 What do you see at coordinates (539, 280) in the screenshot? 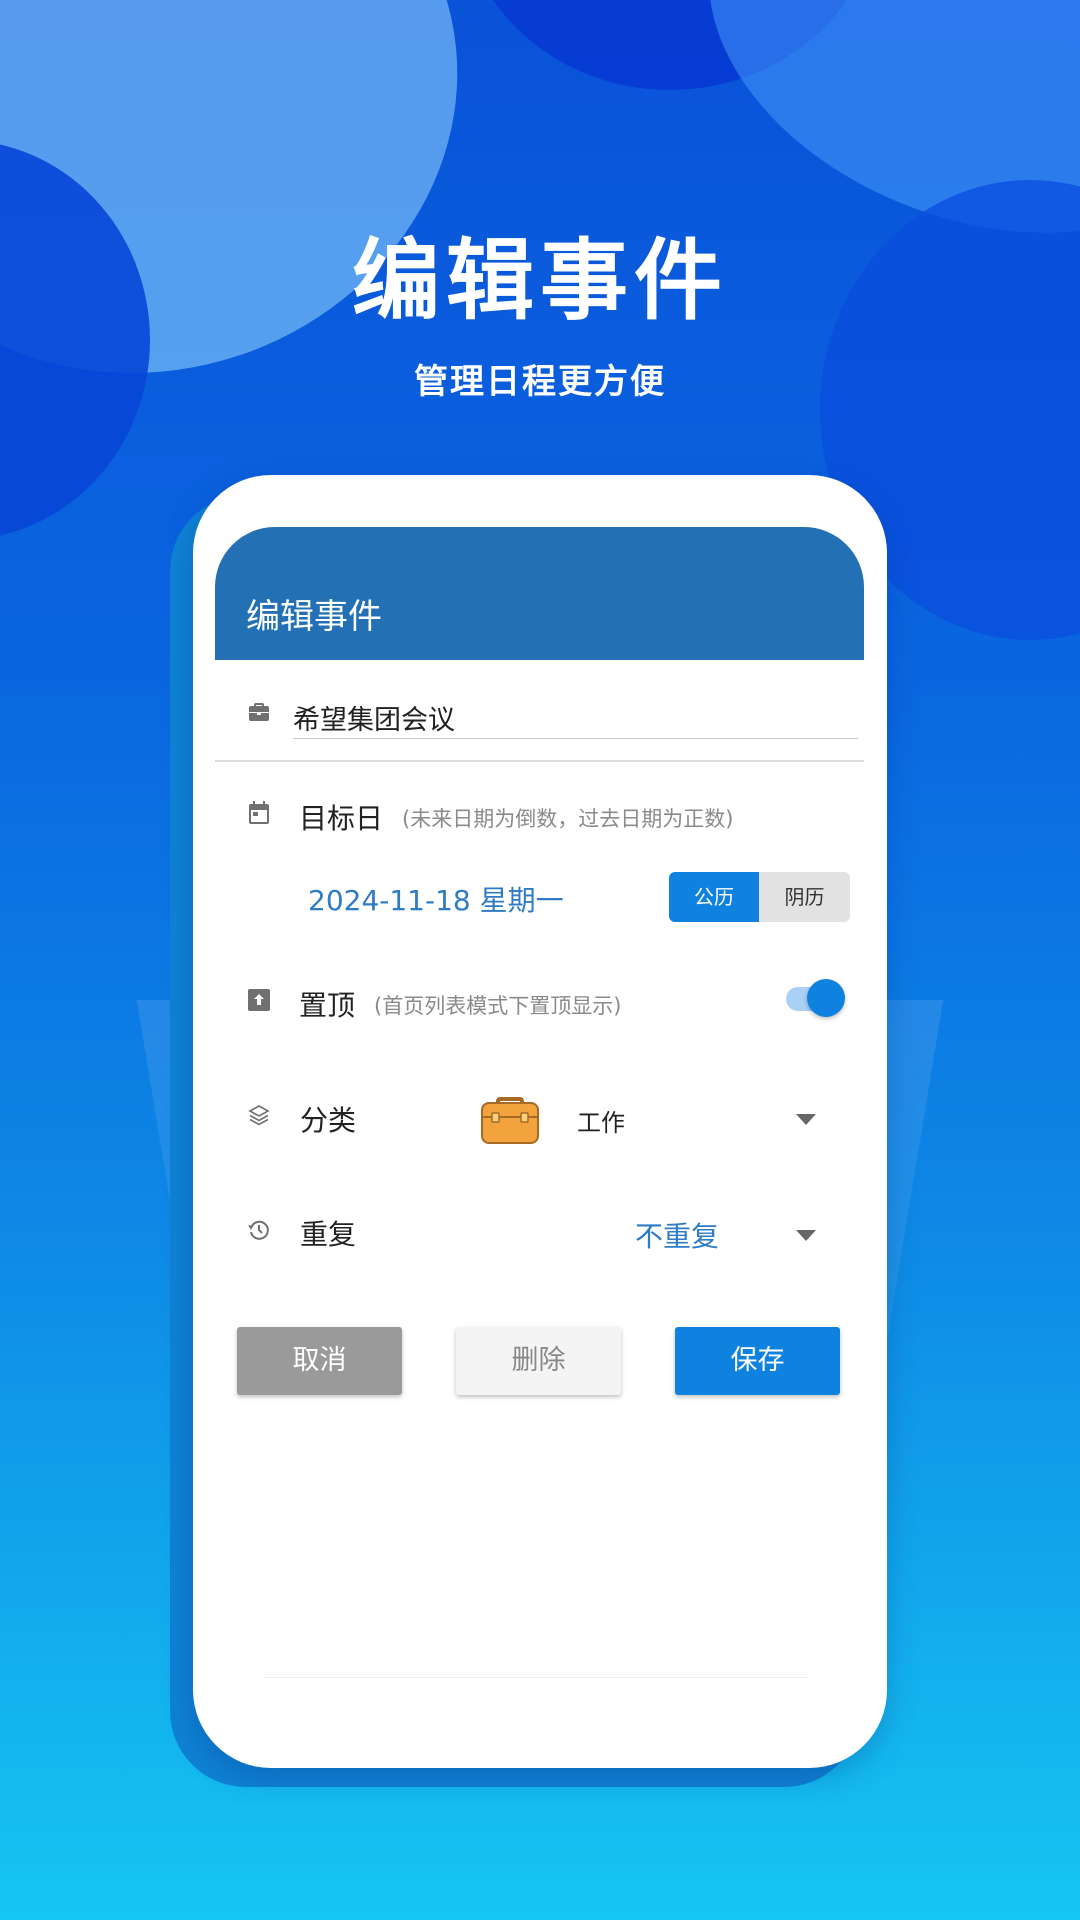
I see `promo-headline: 编辑事件` at bounding box center [539, 280].